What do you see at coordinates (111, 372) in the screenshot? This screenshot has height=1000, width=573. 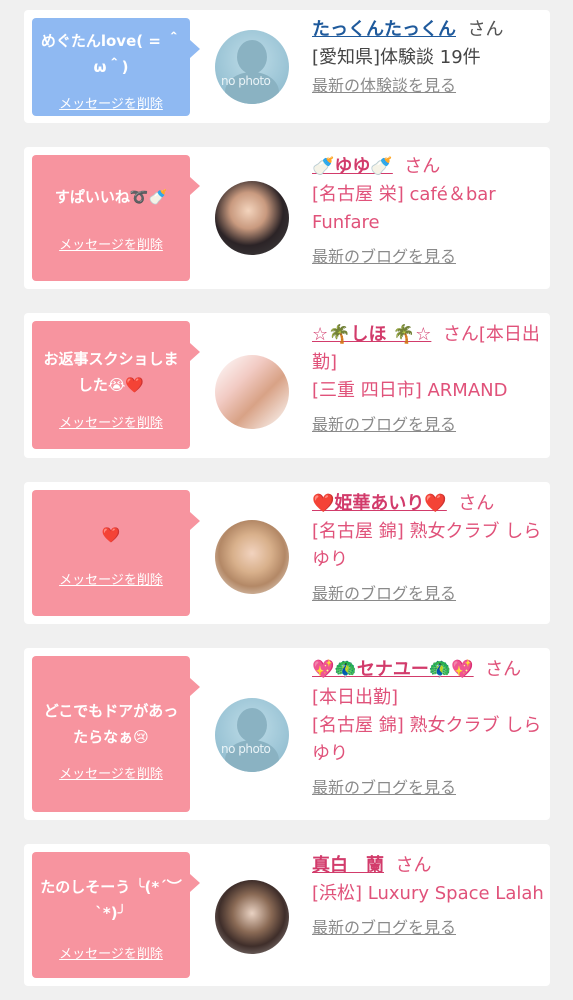 I see `message-text: お返事スクショしました😭❤️` at bounding box center [111, 372].